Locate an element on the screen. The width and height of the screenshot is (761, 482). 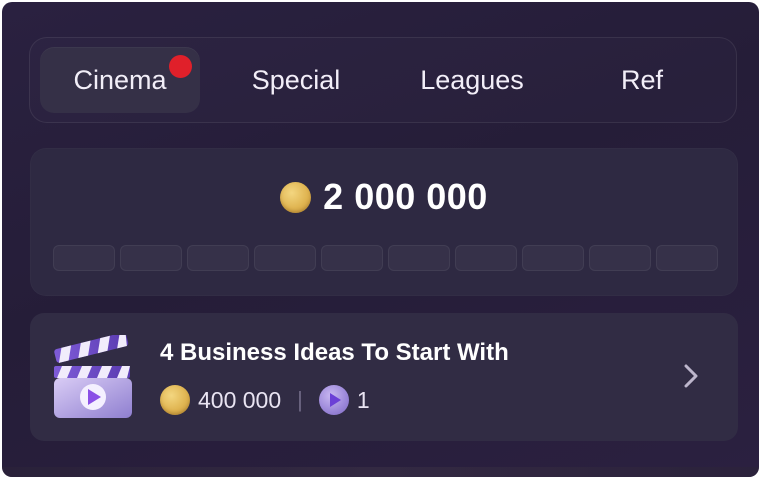
tab-special: Special is located at coordinates (296, 80).